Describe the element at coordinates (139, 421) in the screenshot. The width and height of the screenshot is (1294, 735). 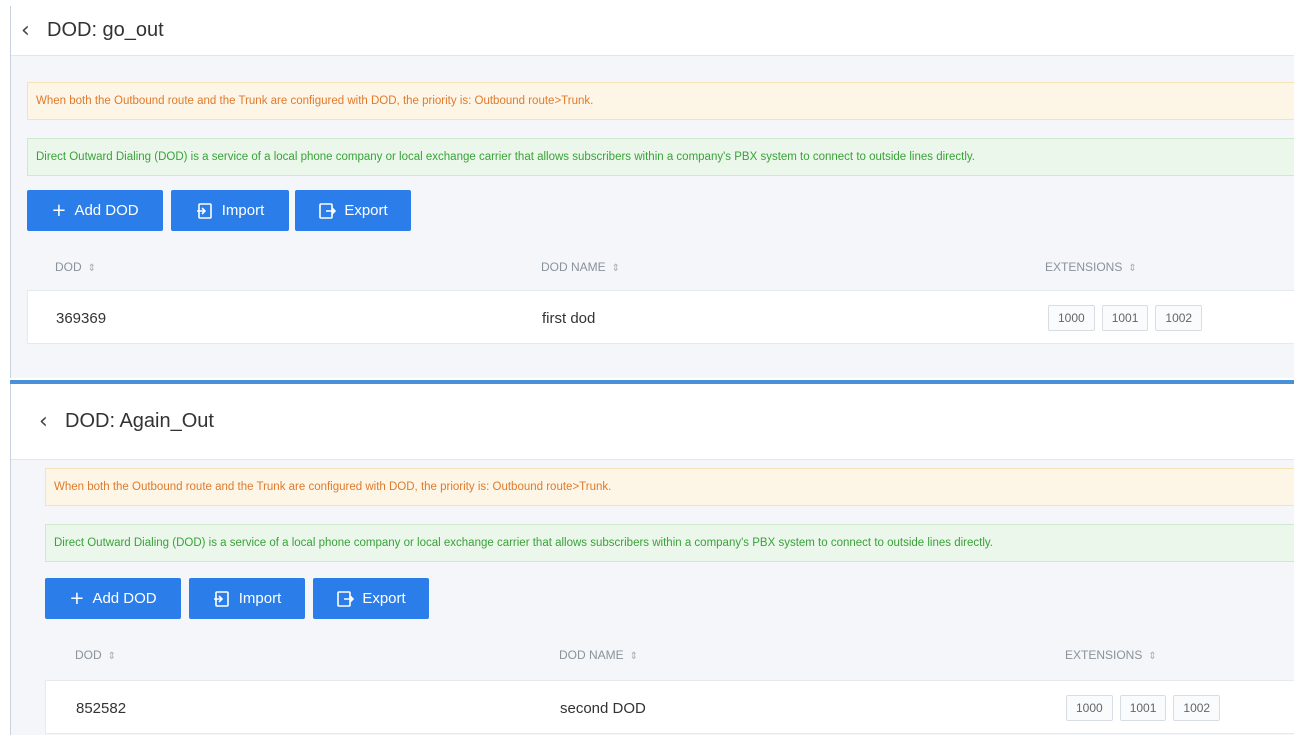
I see `page-title: DOD: Again_Out` at that location.